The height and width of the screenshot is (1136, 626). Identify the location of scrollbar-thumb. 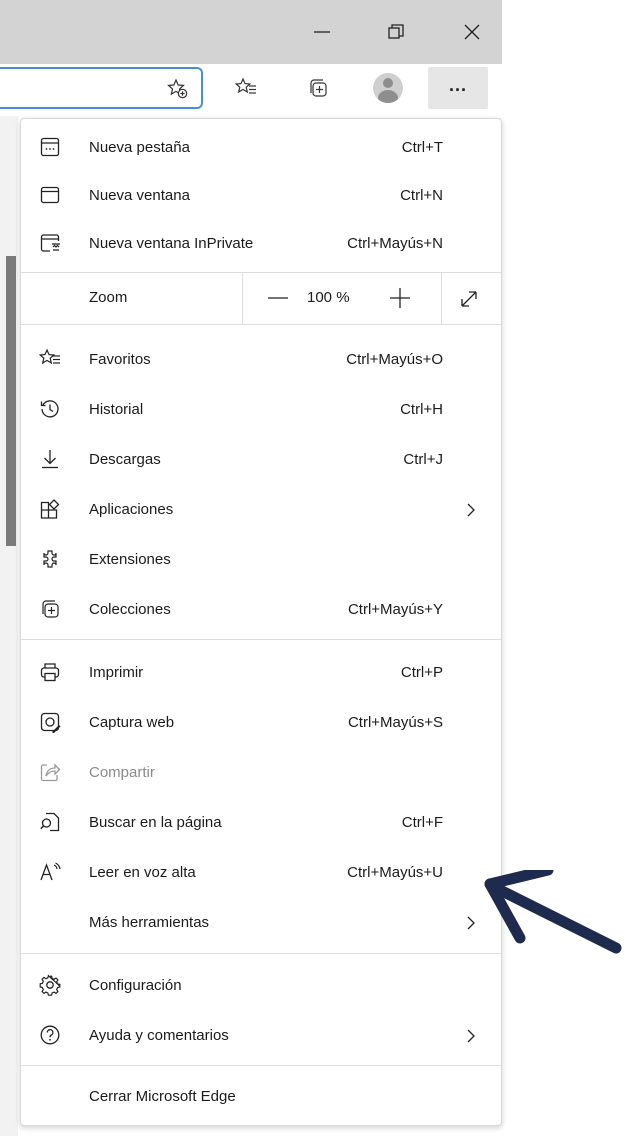
(11, 401).